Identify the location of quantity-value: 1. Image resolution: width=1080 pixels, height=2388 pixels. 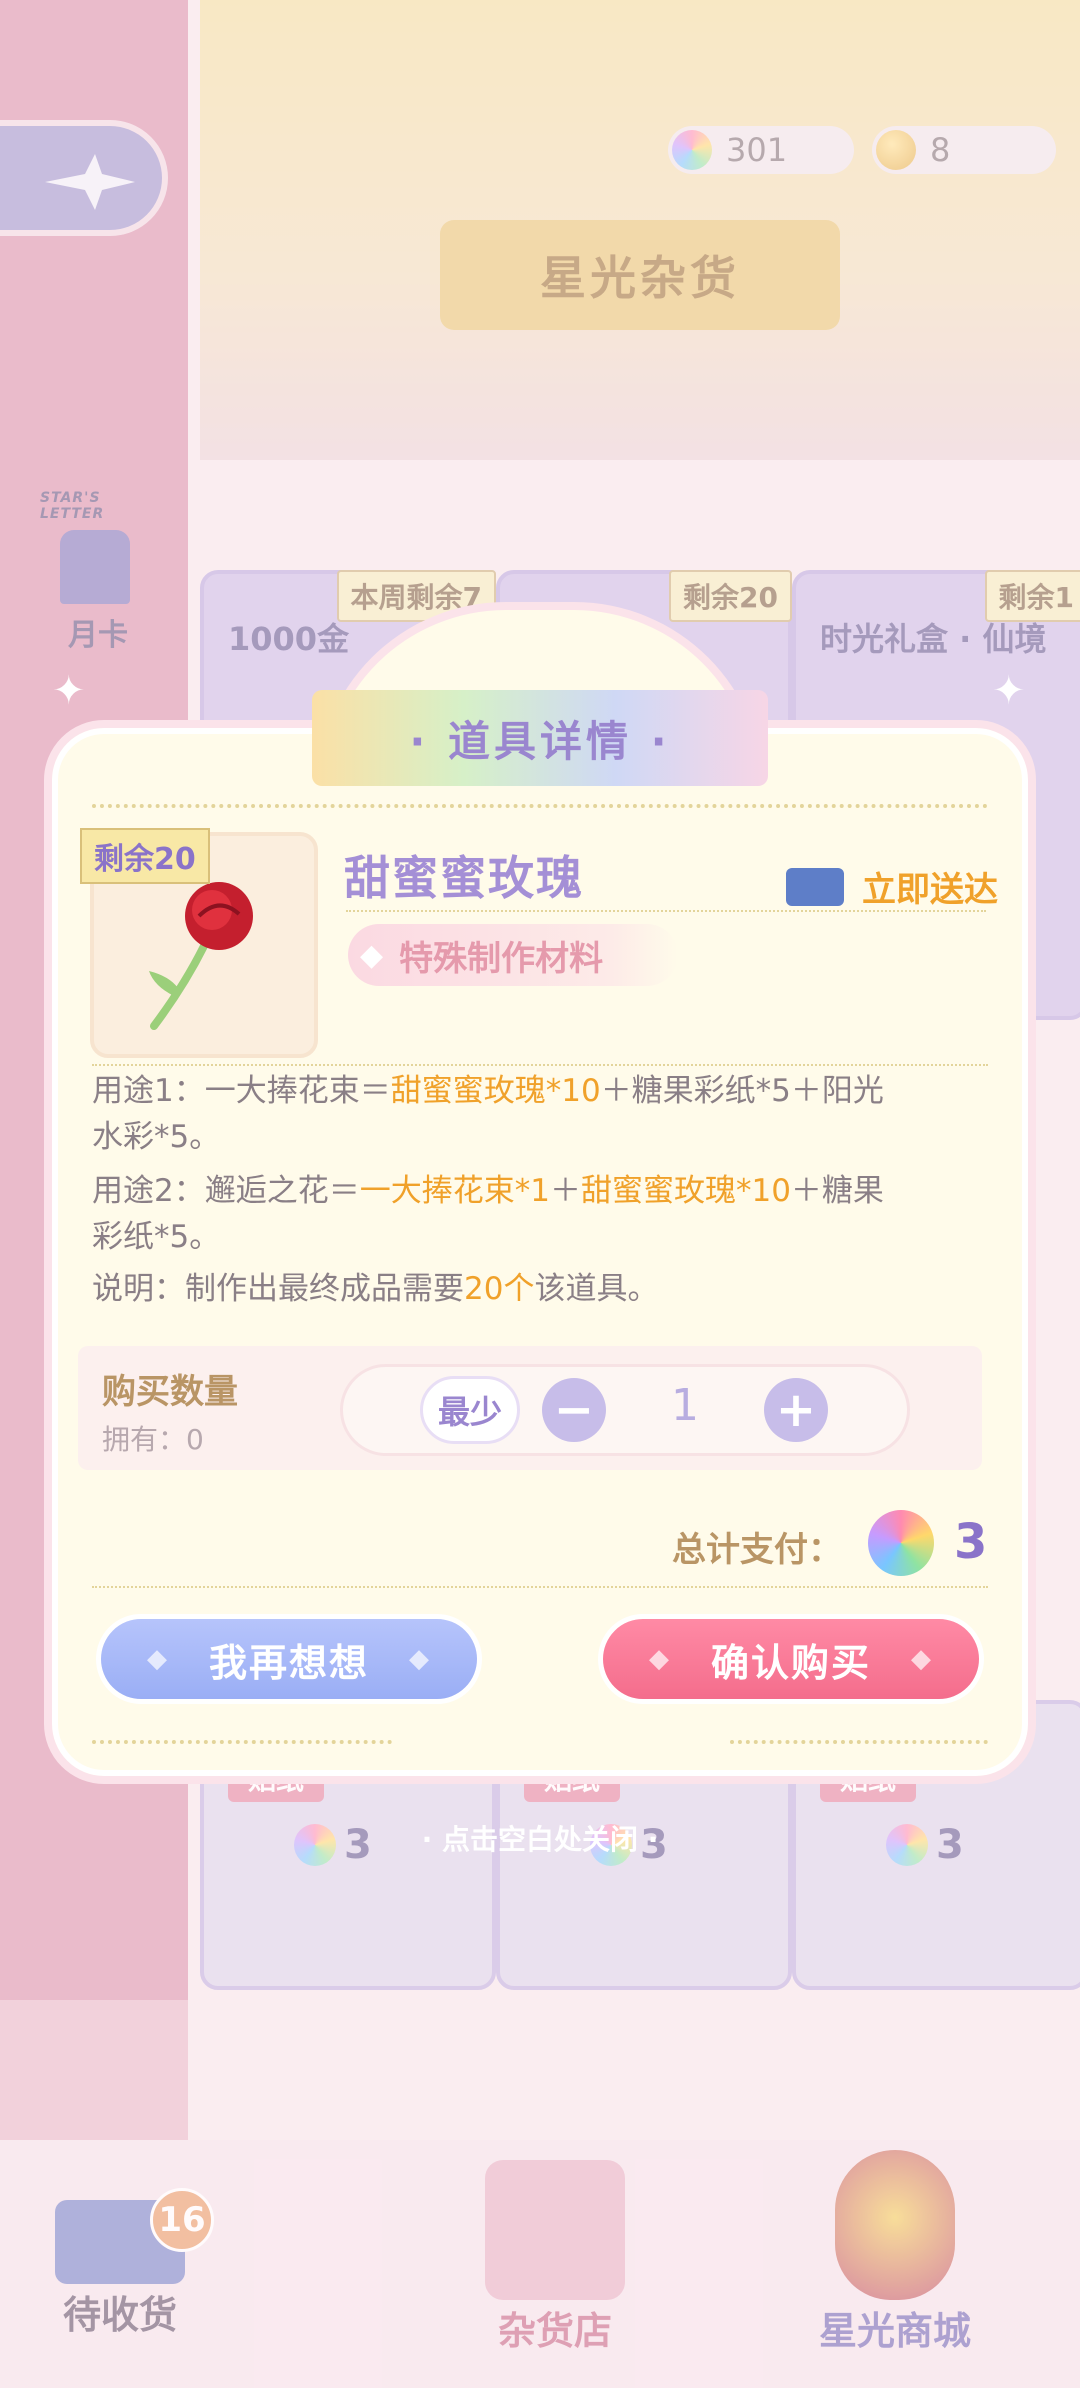
(685, 1405).